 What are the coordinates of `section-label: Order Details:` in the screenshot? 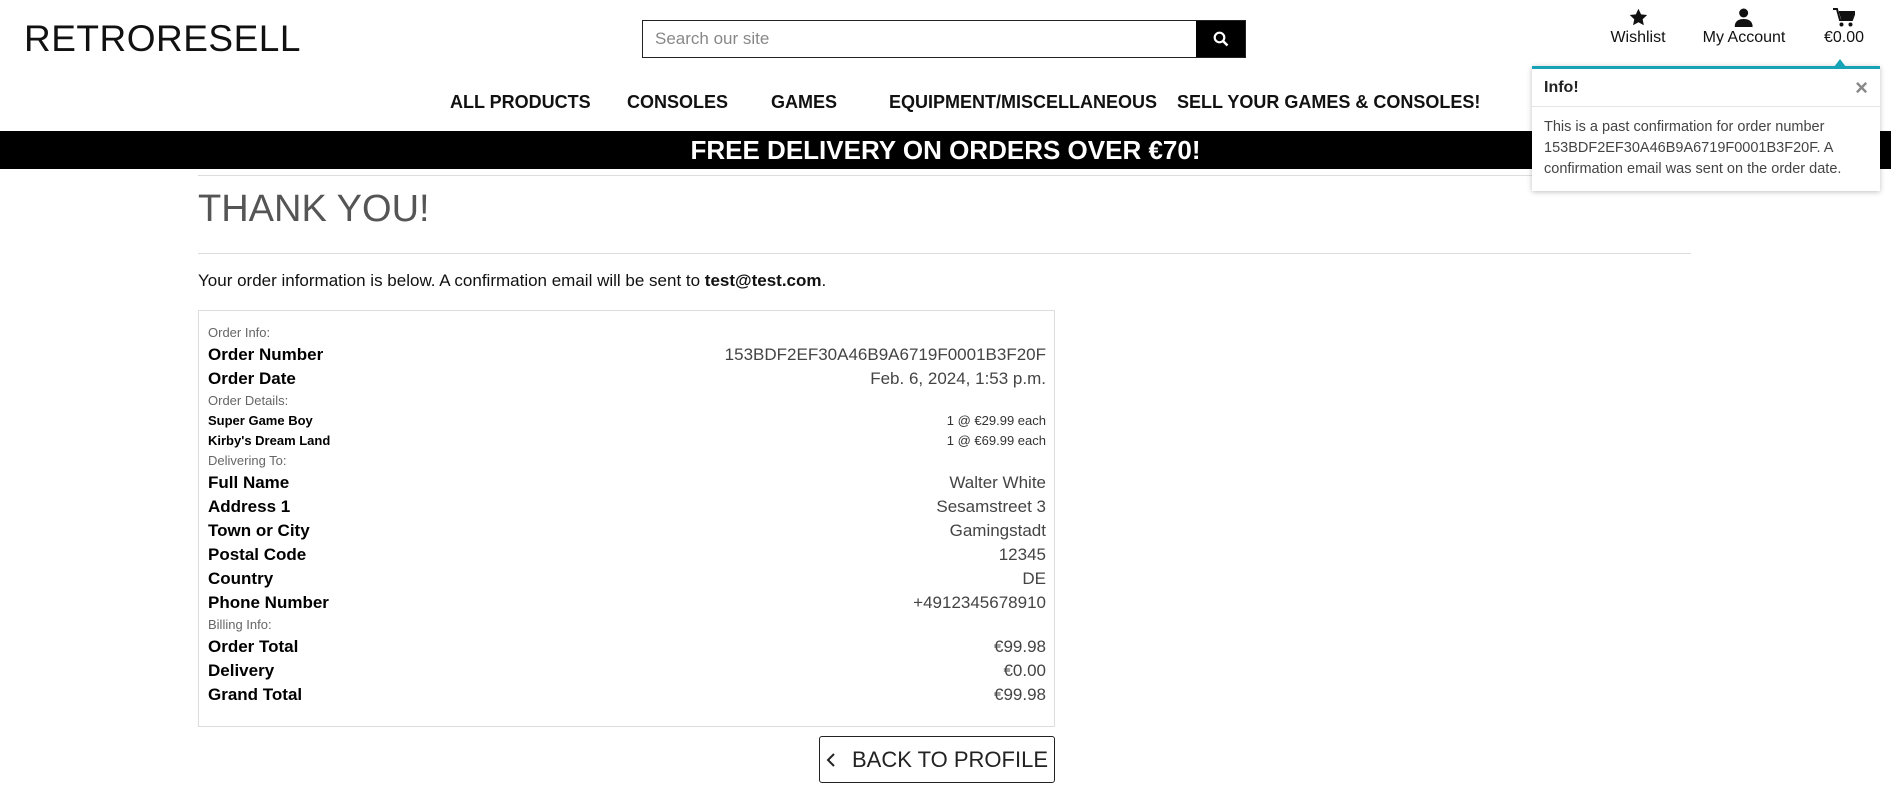 It's located at (248, 400).